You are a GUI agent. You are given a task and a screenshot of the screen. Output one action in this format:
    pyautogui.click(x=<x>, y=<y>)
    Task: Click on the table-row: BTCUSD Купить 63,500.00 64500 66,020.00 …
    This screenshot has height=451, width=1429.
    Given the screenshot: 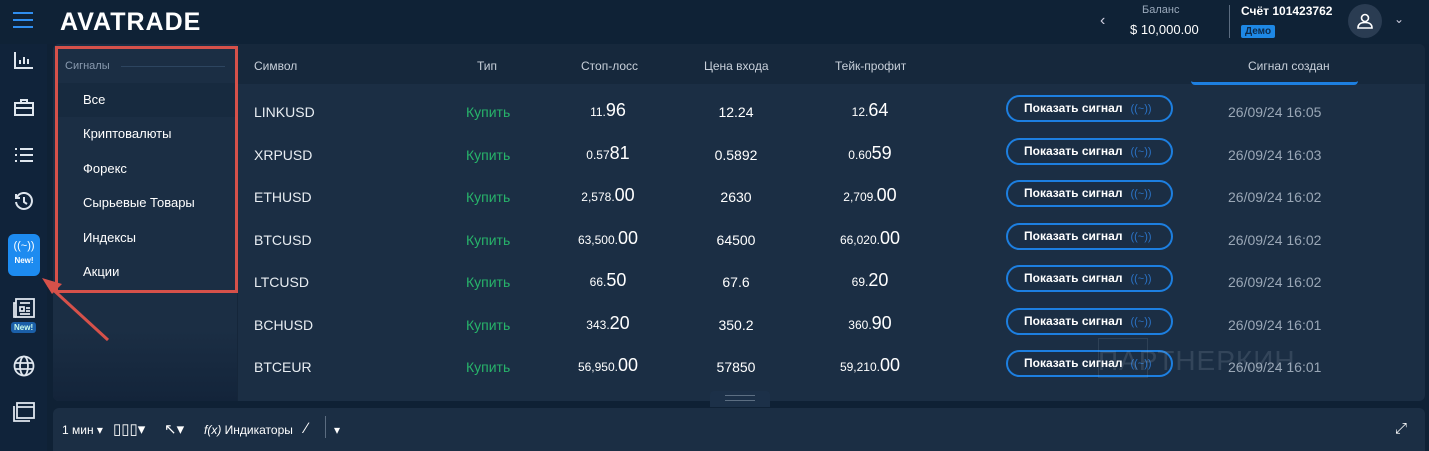 What is the action you would take?
    pyautogui.click(x=831, y=241)
    